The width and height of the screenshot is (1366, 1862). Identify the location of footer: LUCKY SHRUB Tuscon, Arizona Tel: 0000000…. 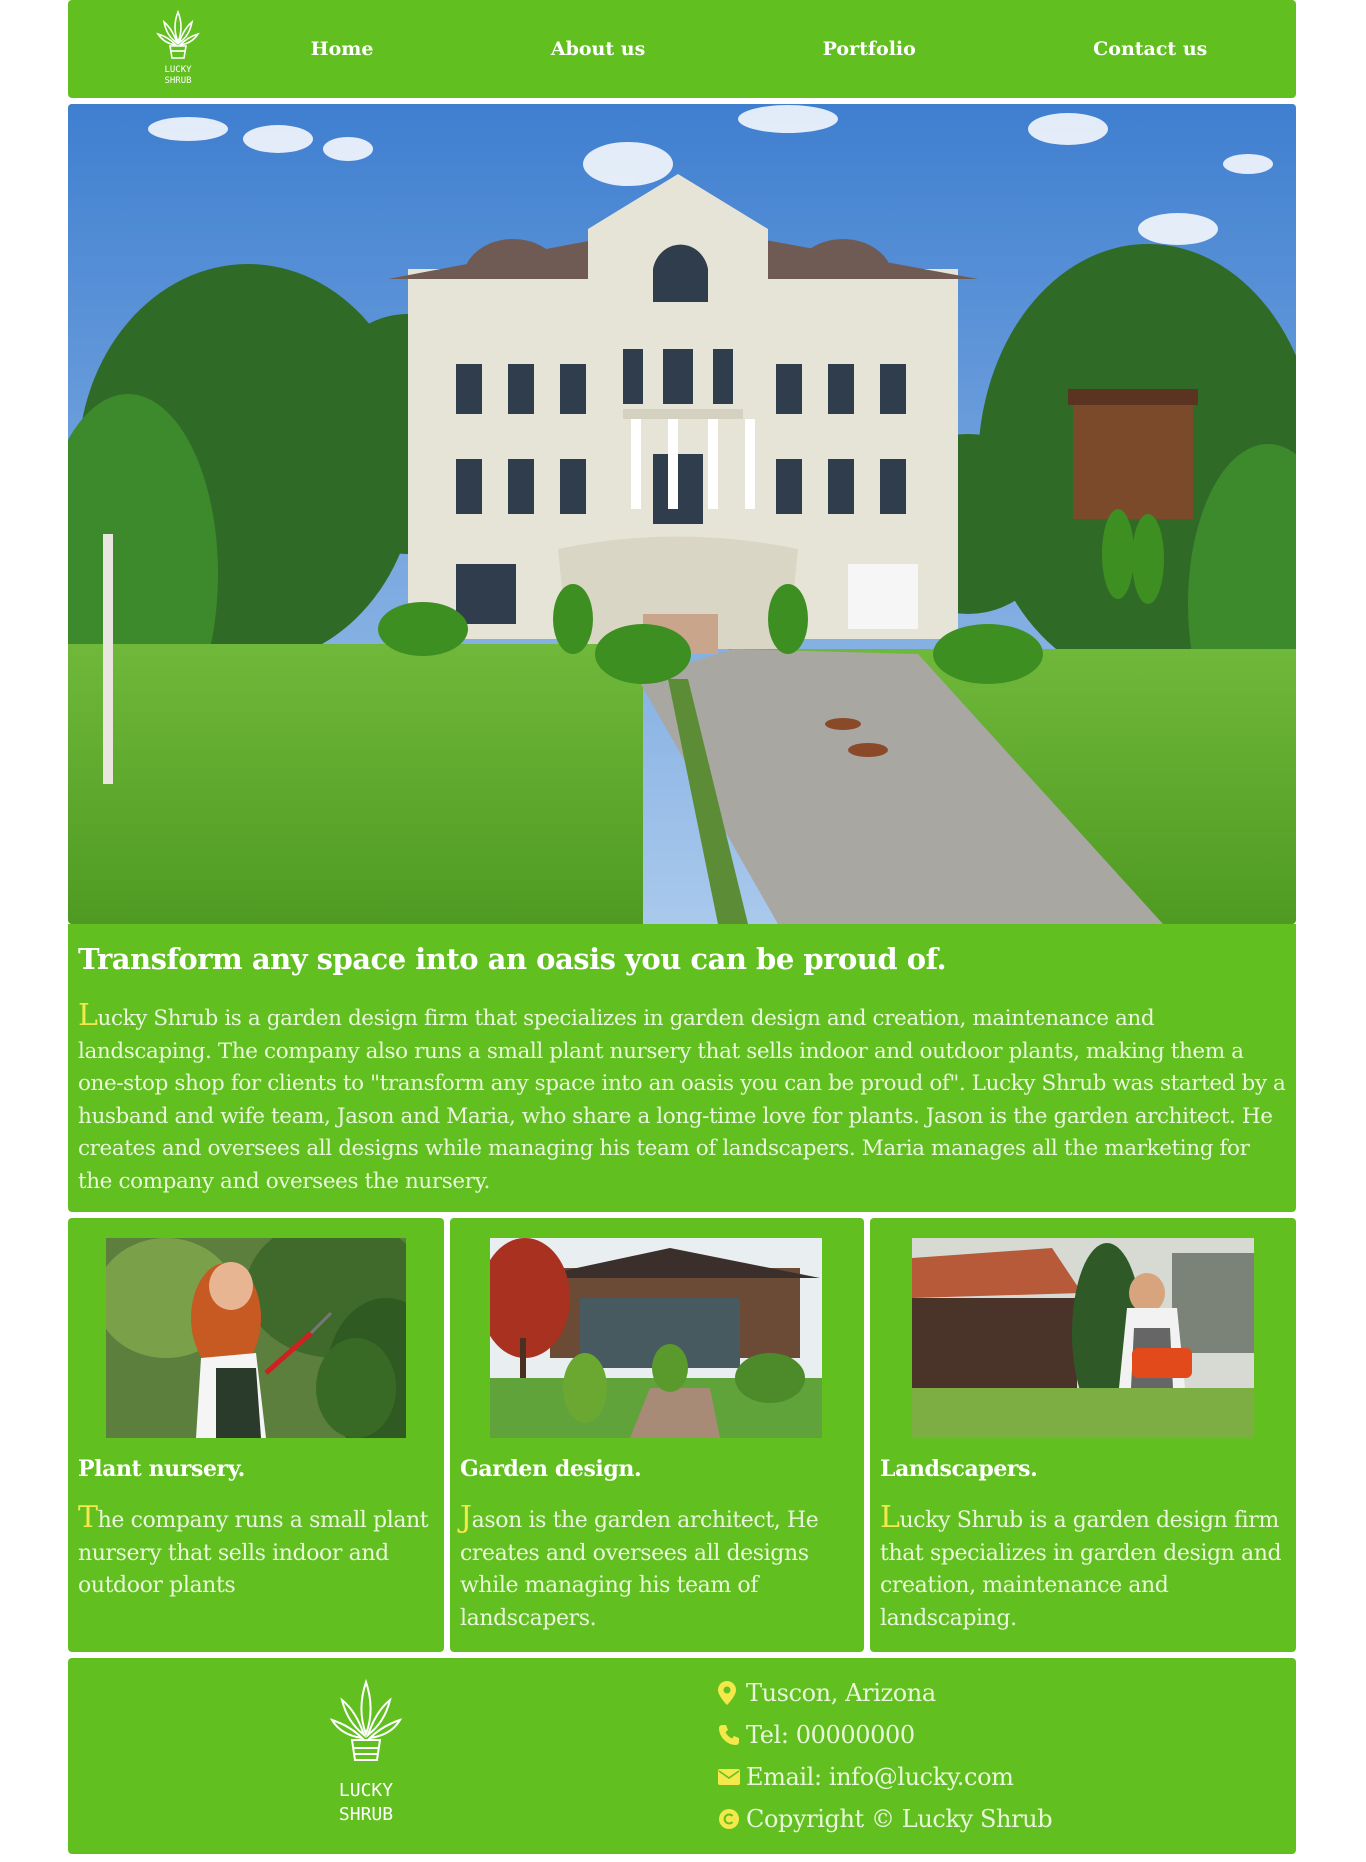
(682, 1756).